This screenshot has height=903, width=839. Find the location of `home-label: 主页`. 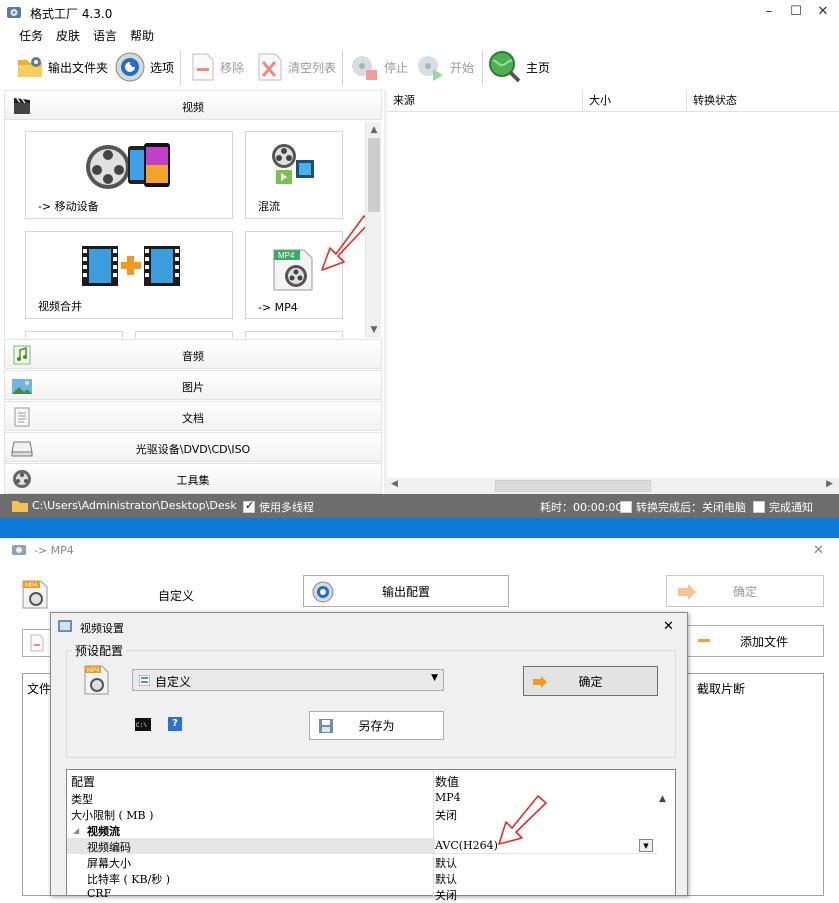

home-label: 主页 is located at coordinates (538, 67).